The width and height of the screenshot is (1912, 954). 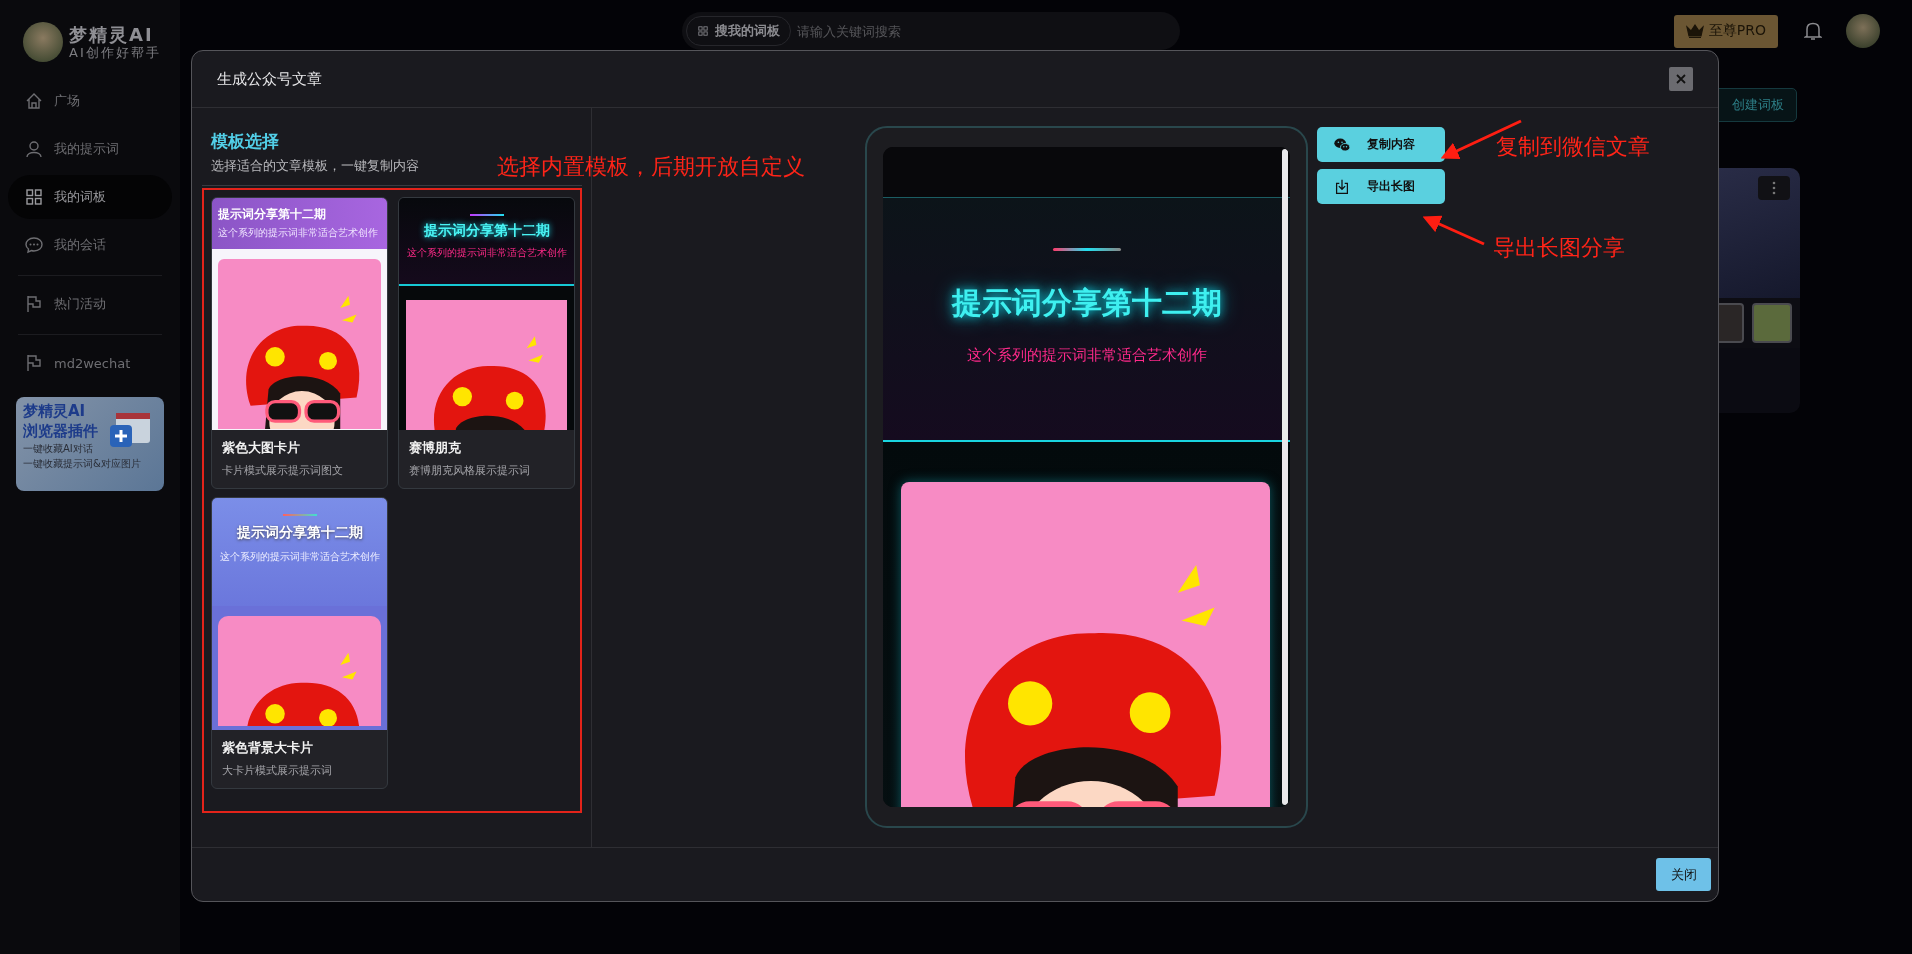 I want to click on copy-content-button: 复制内容, so click(x=1381, y=144).